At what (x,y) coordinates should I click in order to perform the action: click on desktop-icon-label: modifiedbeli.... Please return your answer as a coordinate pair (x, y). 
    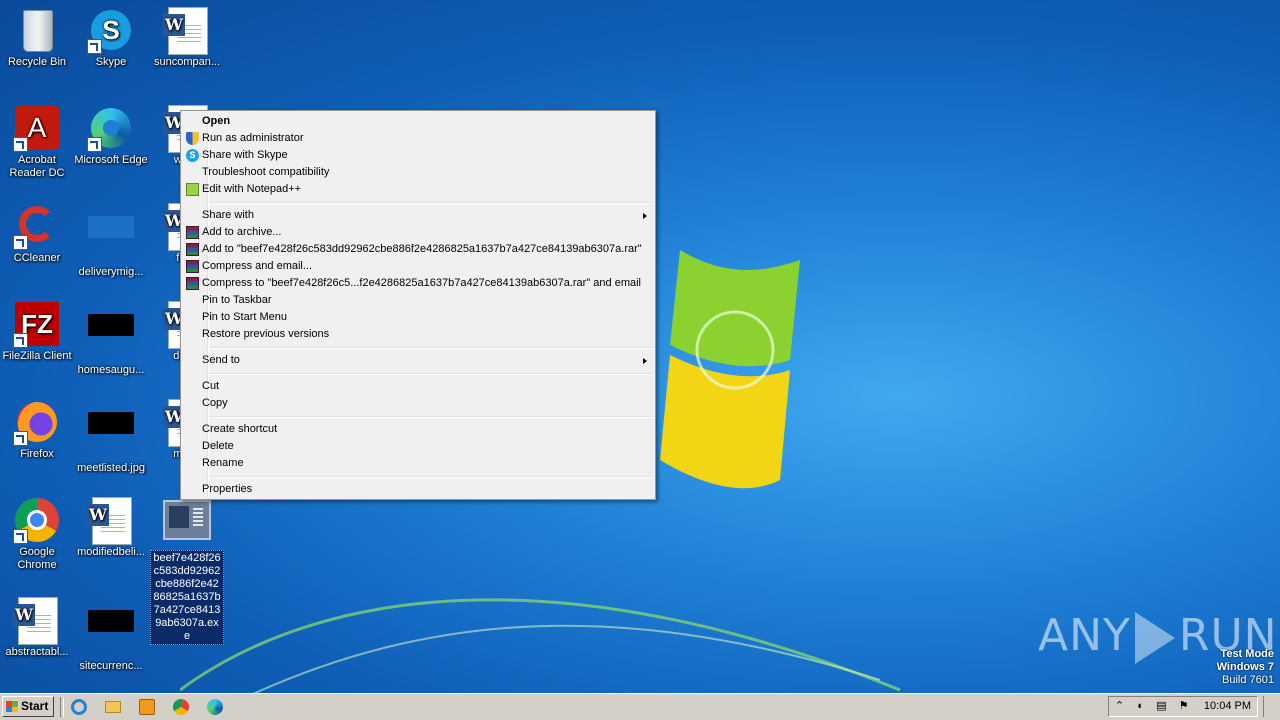
    Looking at the image, I should click on (111, 552).